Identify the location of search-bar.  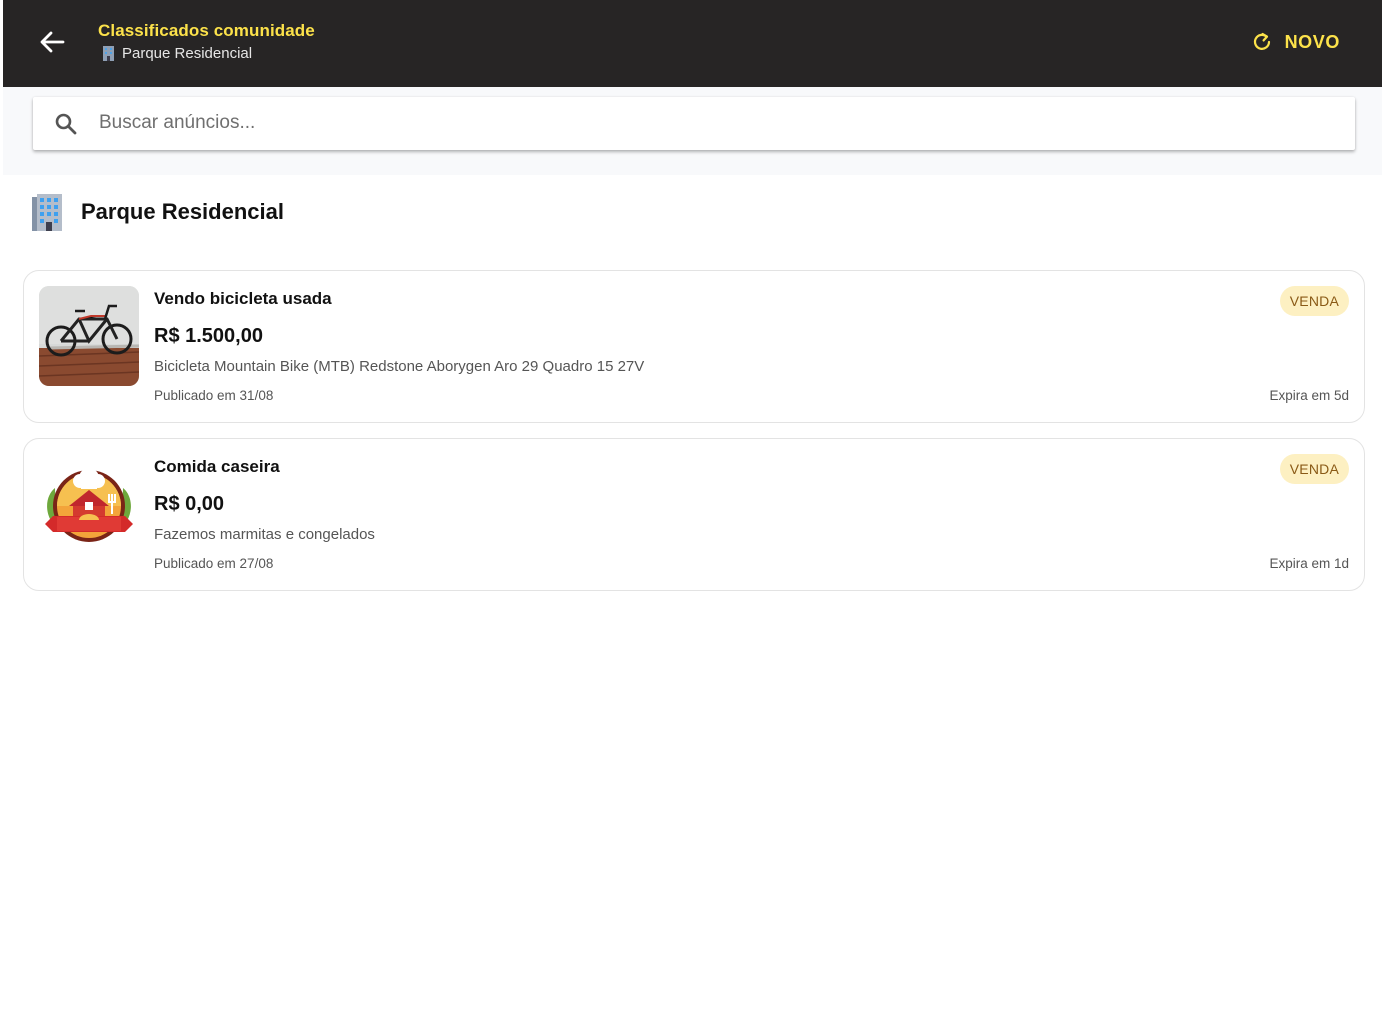
(694, 123).